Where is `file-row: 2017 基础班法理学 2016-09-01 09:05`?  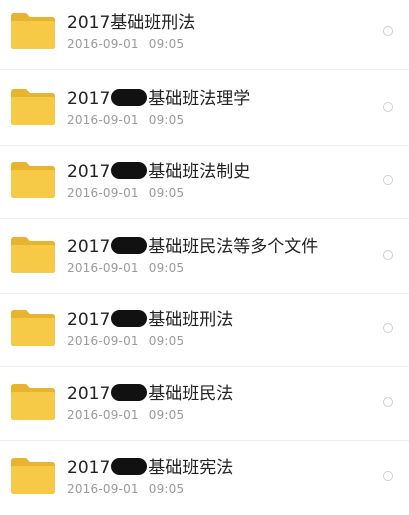 file-row: 2017 基础班法理学 2016-09-01 09:05 is located at coordinates (204, 109).